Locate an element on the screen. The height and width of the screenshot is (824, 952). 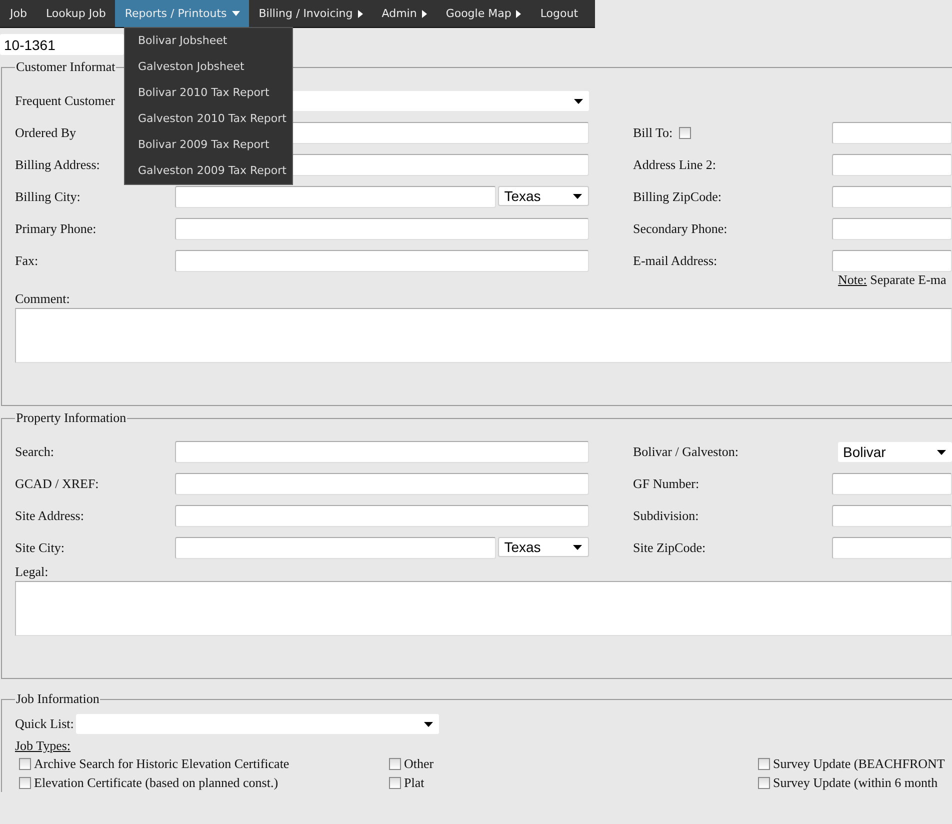
nav-item: Admin is located at coordinates (404, 13).